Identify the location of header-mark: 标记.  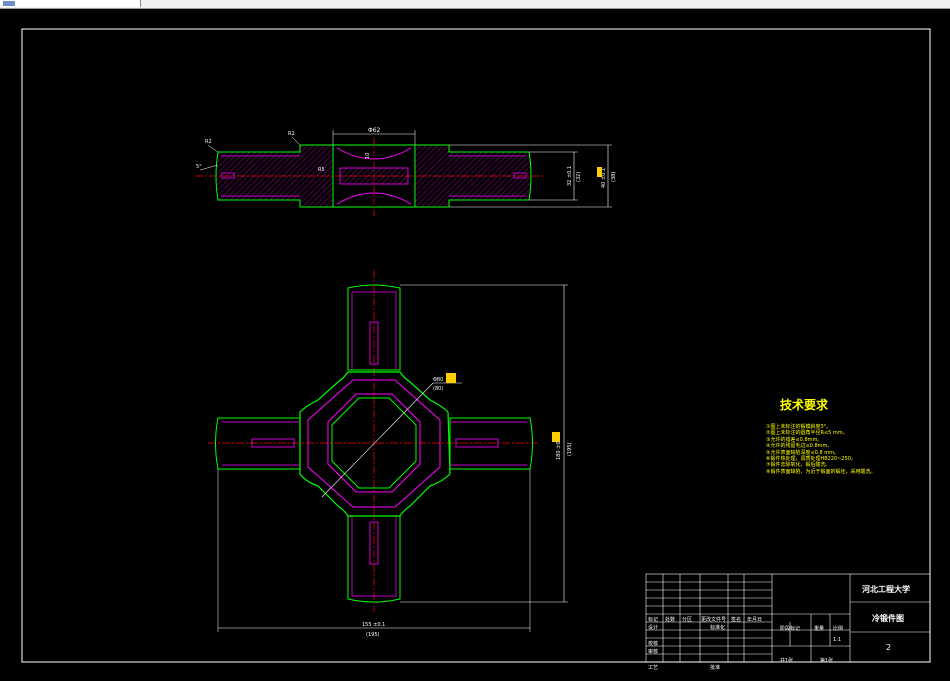
(653, 620).